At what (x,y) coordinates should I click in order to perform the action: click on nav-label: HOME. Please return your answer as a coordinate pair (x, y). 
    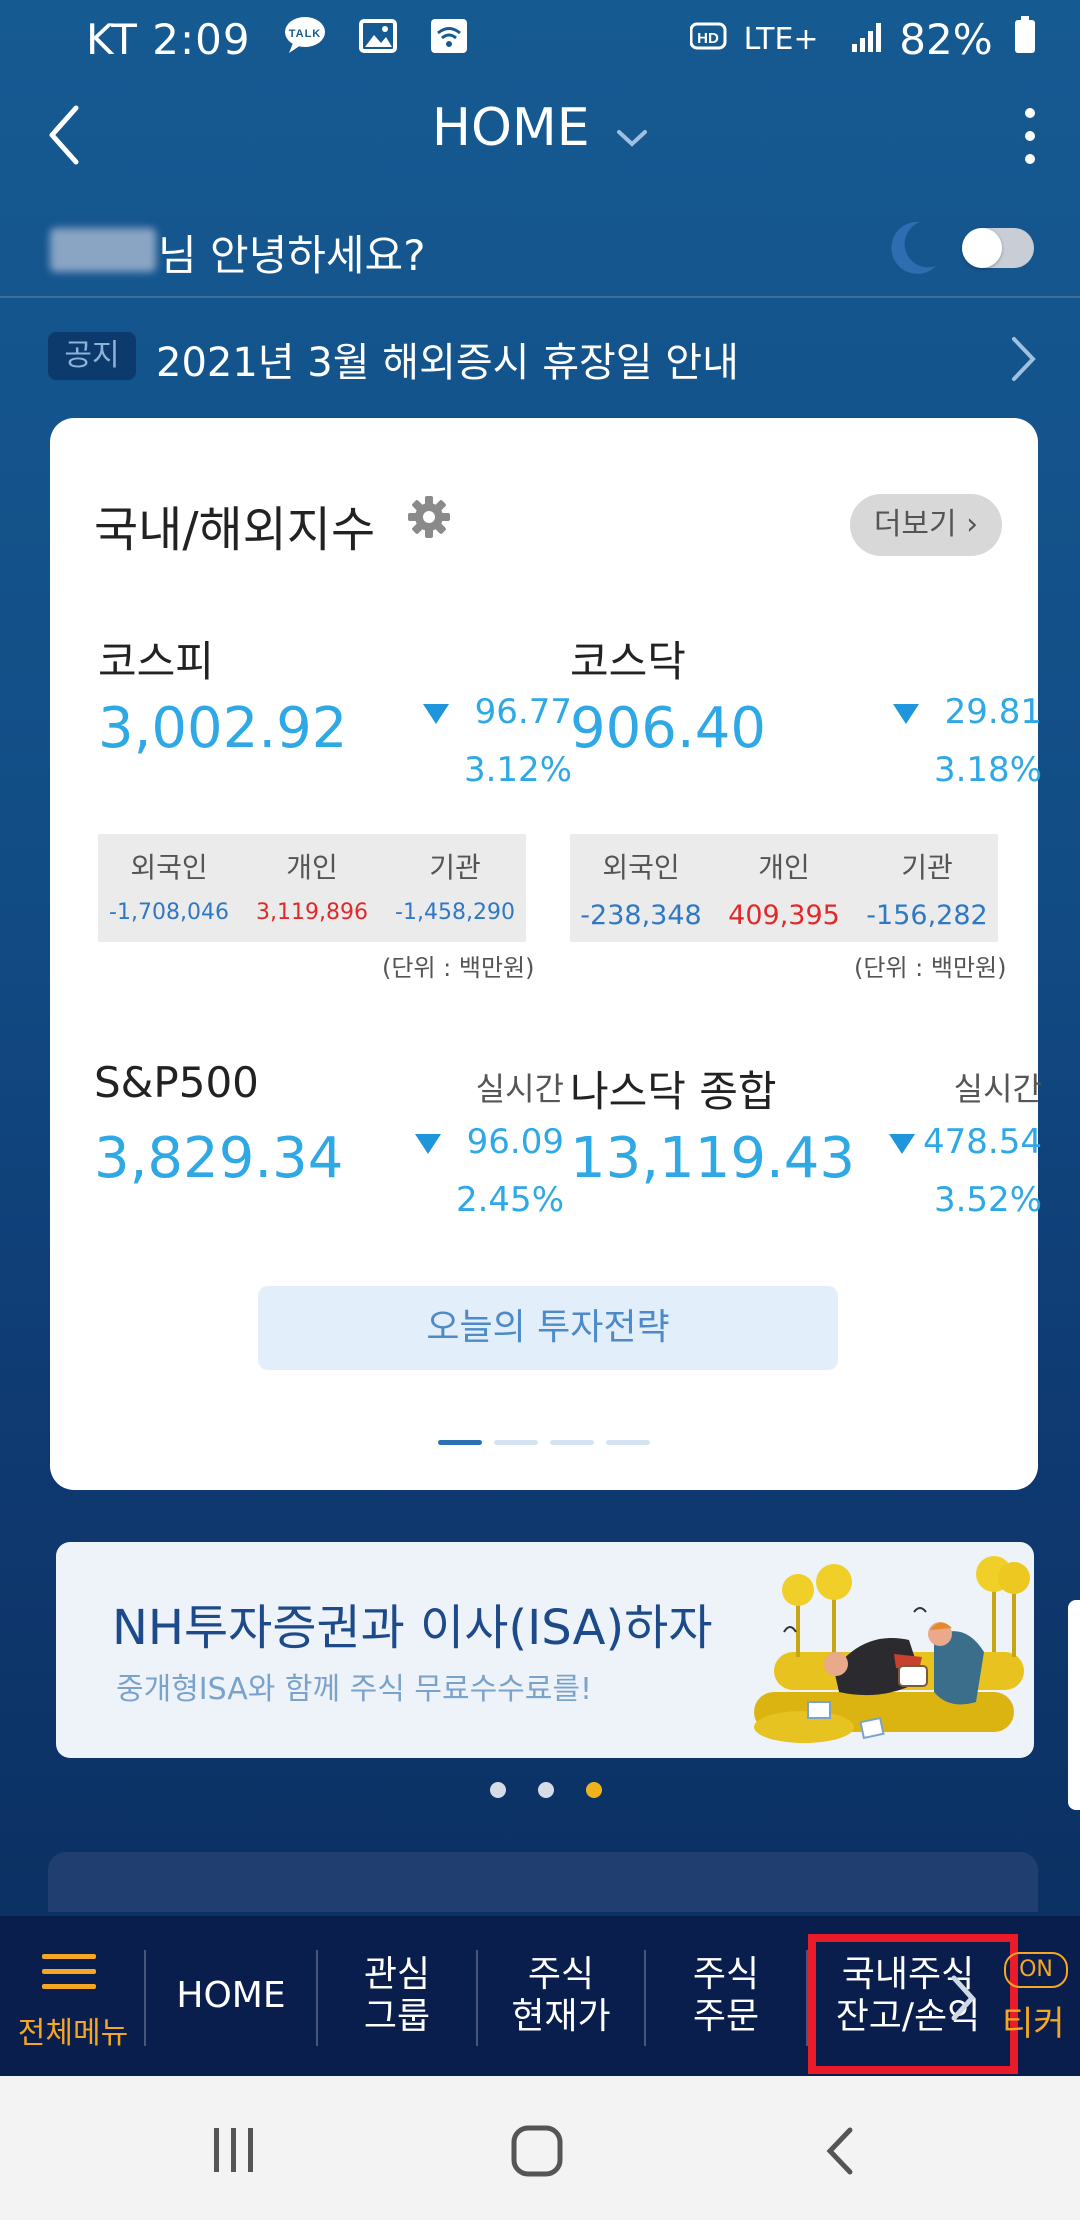
    Looking at the image, I should click on (231, 1995).